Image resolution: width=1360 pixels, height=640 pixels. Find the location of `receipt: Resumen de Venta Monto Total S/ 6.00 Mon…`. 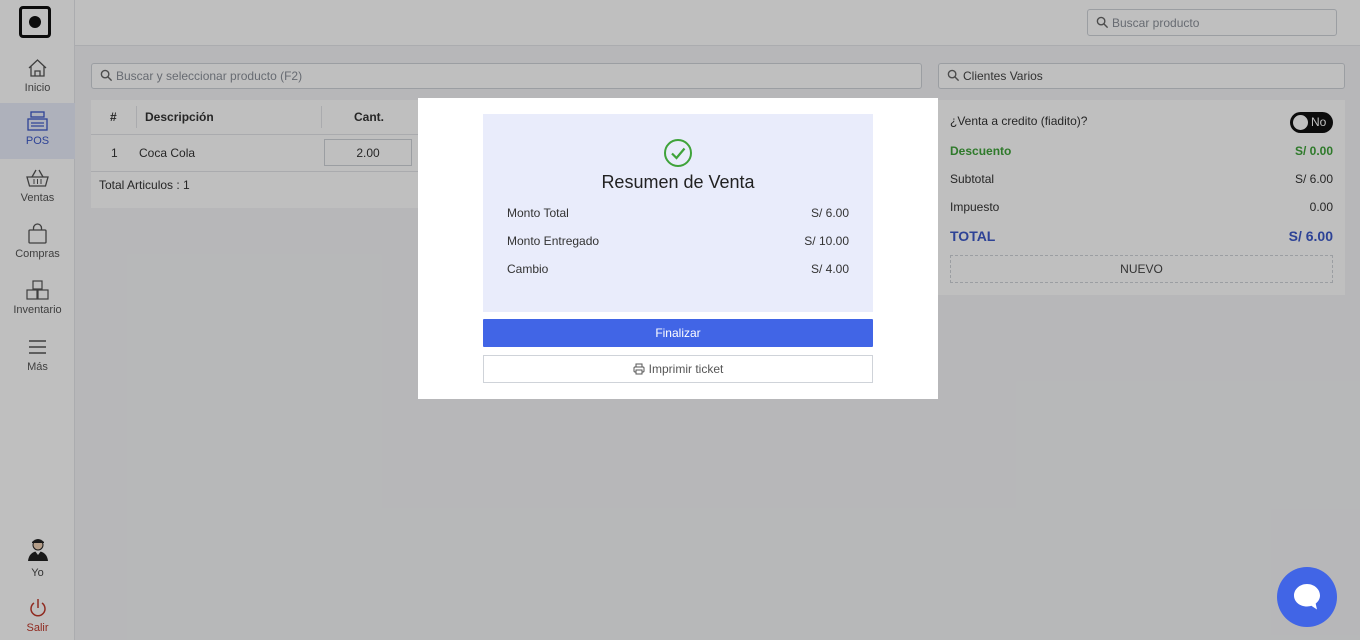

receipt: Resumen de Venta Monto Total S/ 6.00 Mon… is located at coordinates (678, 213).